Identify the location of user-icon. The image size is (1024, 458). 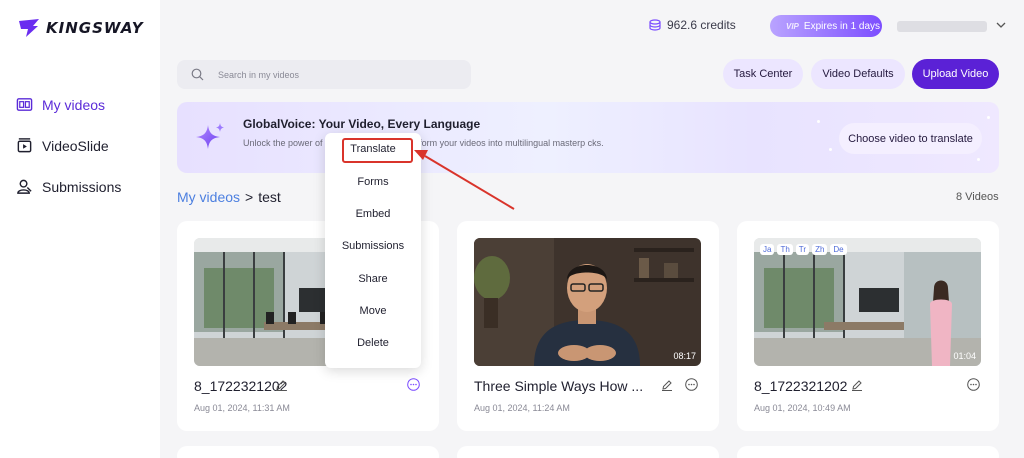
(24, 186).